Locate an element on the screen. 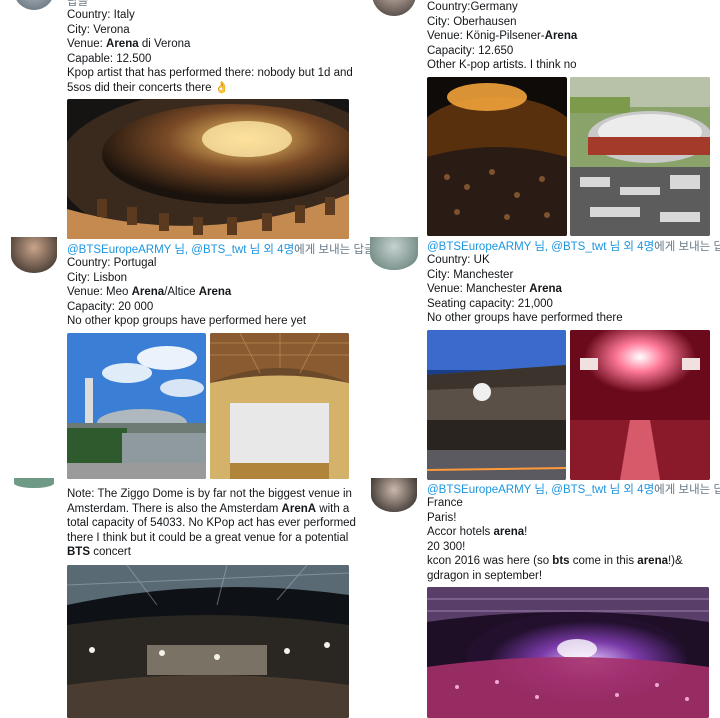 Image resolution: width=720 pixels, height=718 pixels. tweet-line: City: Verona is located at coordinates (210, 30).